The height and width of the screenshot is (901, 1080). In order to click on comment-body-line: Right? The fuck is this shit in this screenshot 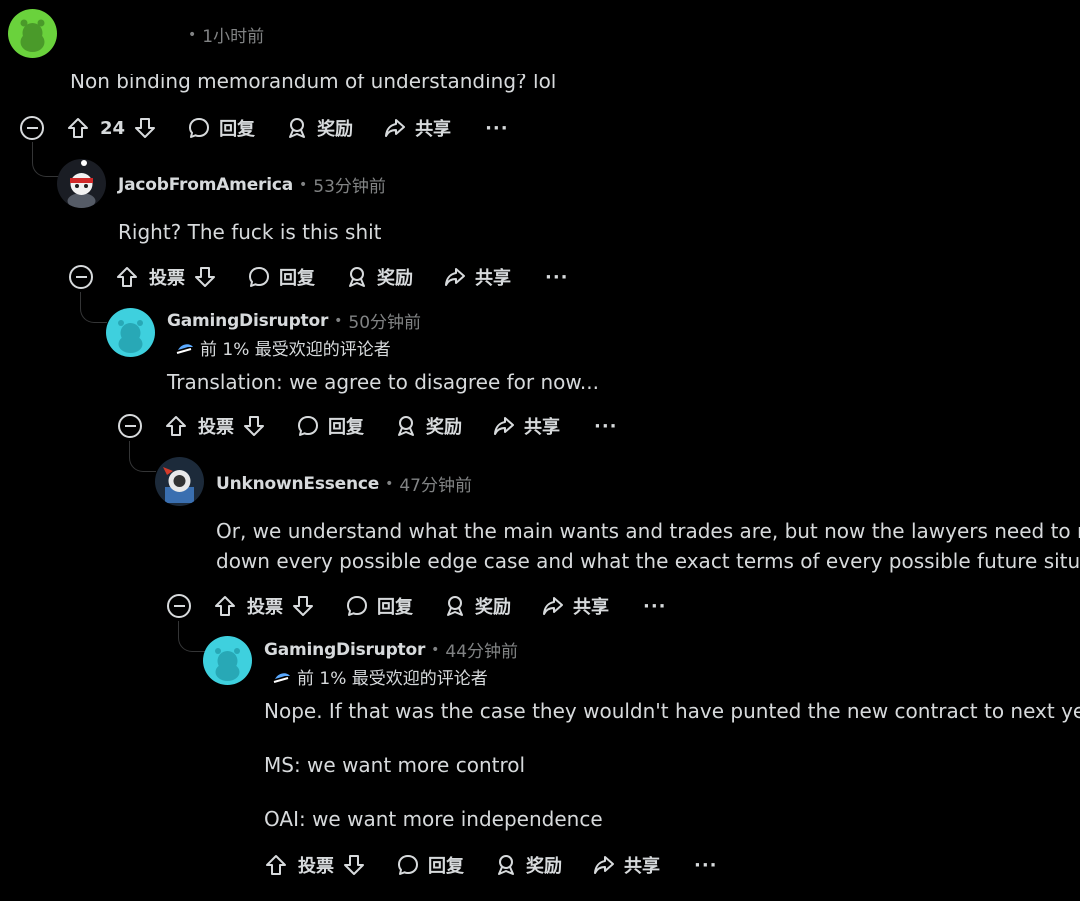, I will do `click(250, 232)`.